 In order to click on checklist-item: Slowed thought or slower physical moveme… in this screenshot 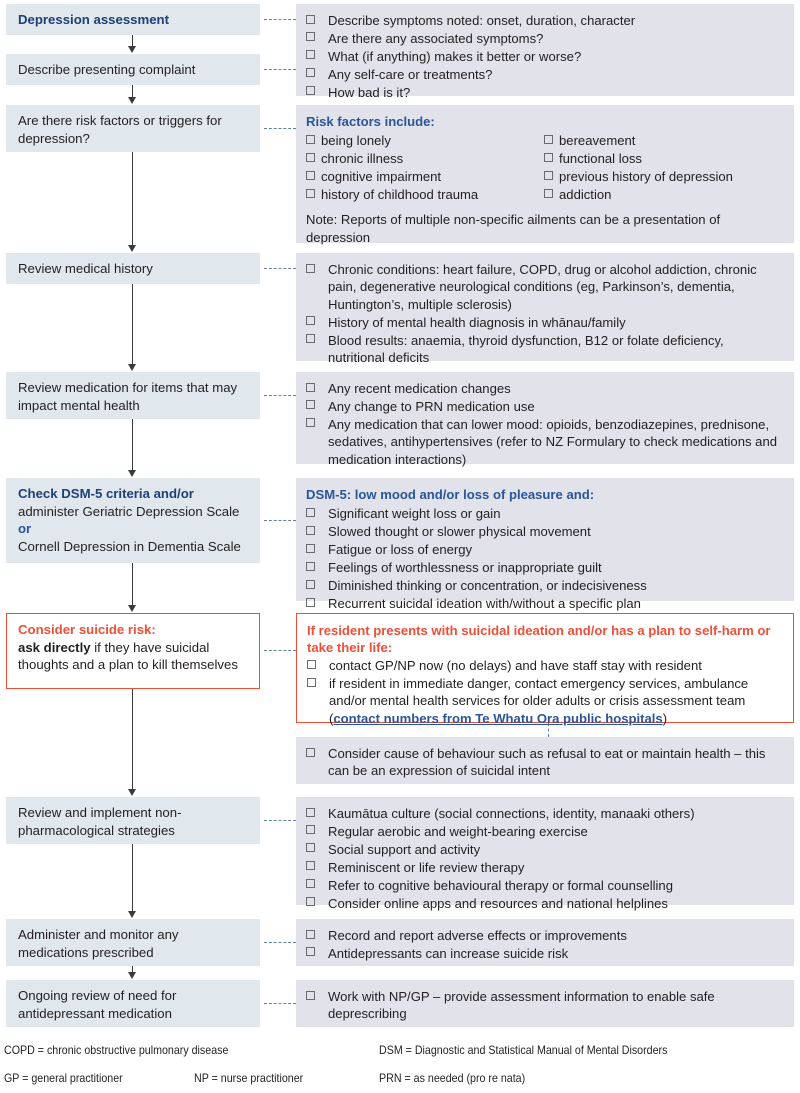, I will do `click(544, 531)`.